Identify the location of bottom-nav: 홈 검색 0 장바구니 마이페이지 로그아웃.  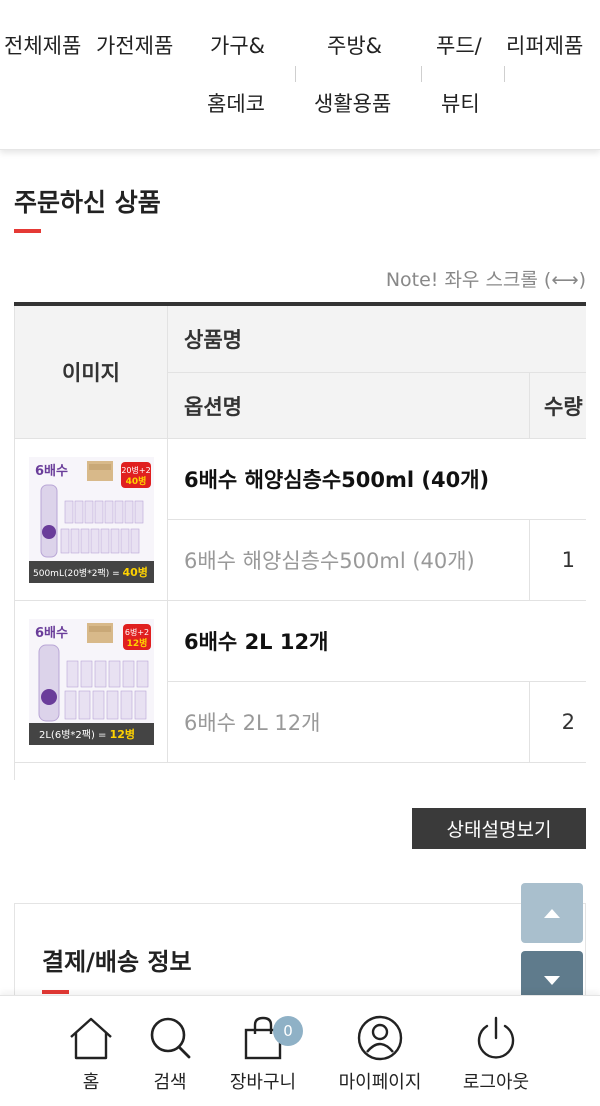
(300, 1050).